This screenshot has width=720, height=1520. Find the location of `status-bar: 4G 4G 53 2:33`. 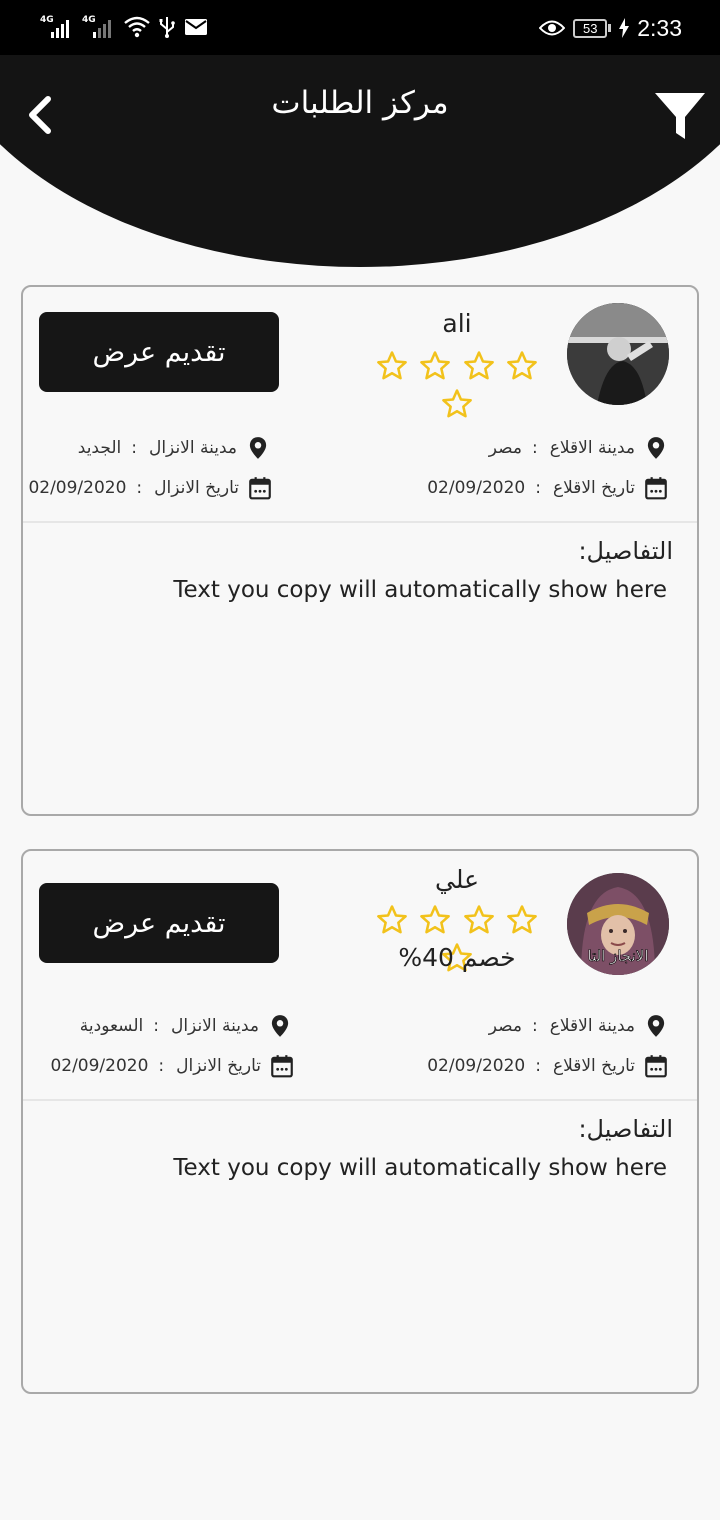

status-bar: 4G 4G 53 2:33 is located at coordinates (360, 27).